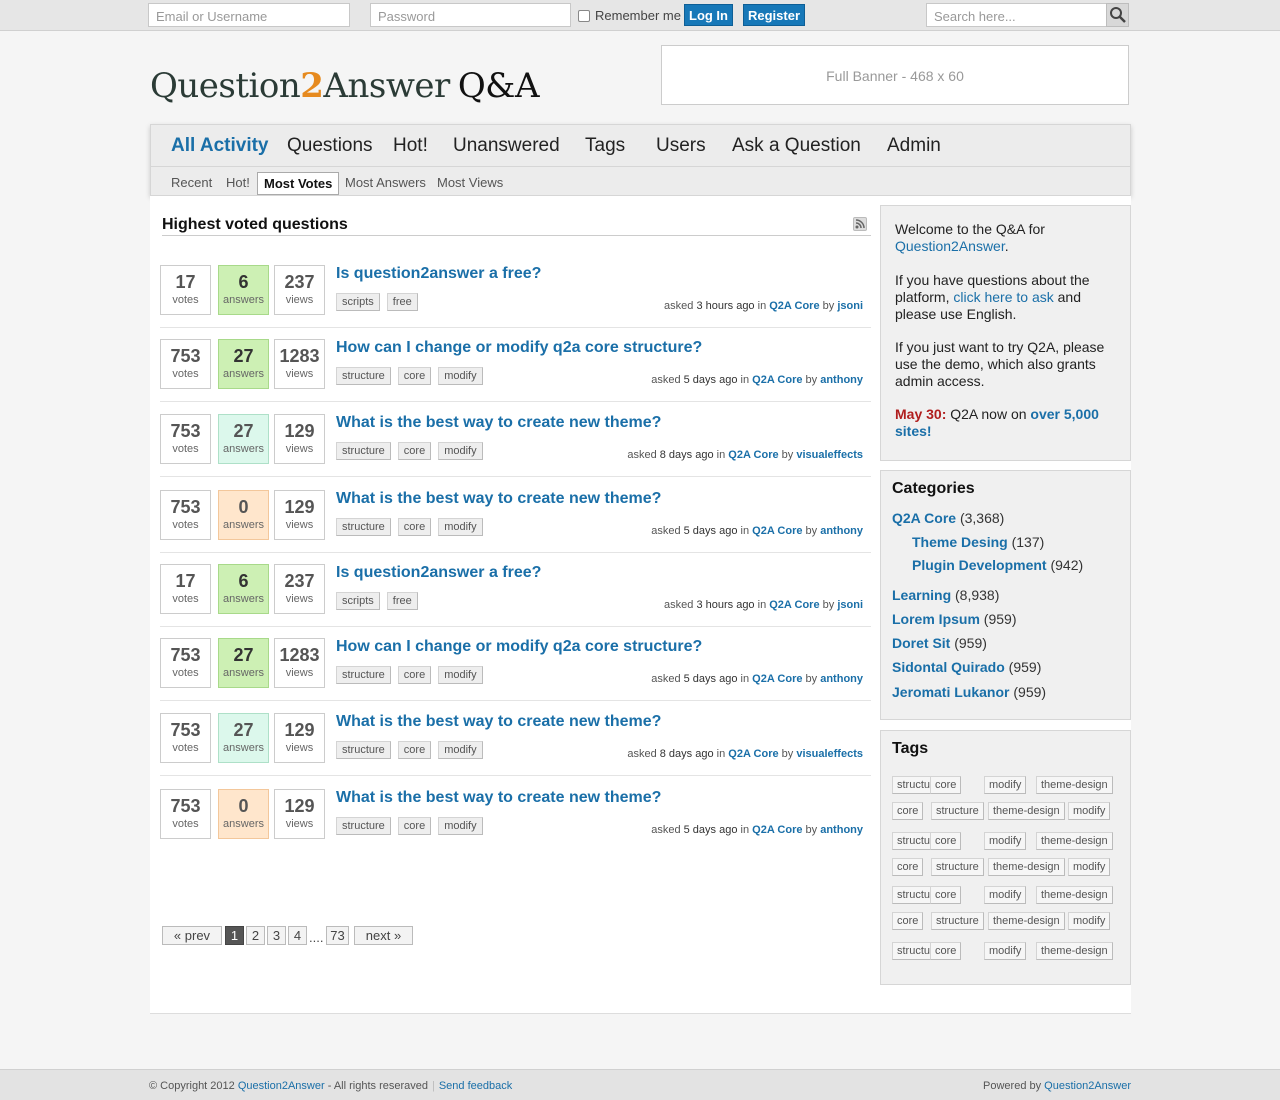 This screenshot has width=1280, height=1100. What do you see at coordinates (385, 182) in the screenshot?
I see `subnav-most-answers: Most Answers` at bounding box center [385, 182].